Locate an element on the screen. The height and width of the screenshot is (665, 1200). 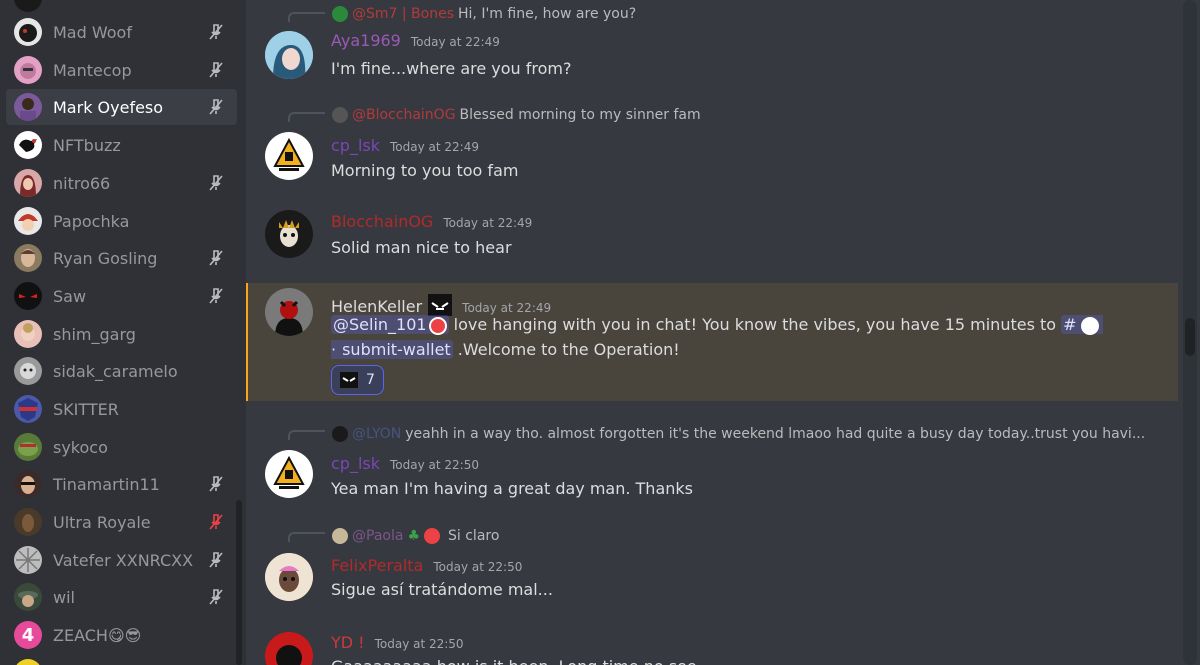
channel-hash: # is located at coordinates (1070, 324).